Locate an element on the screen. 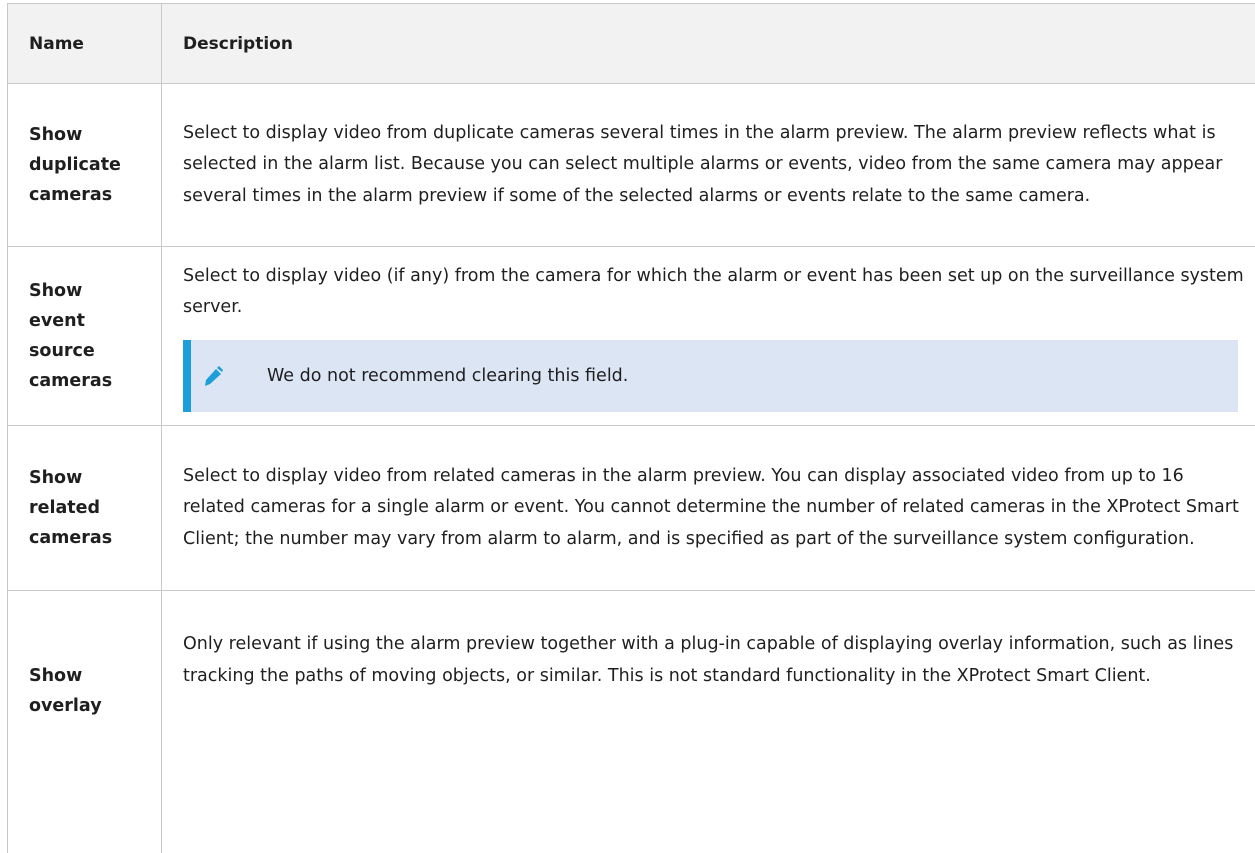  pencil-icon is located at coordinates (213, 376).